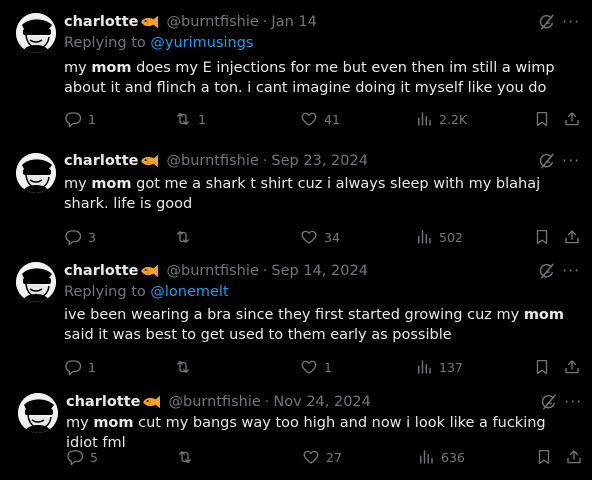  What do you see at coordinates (320, 119) in the screenshot?
I see `like-button: 41` at bounding box center [320, 119].